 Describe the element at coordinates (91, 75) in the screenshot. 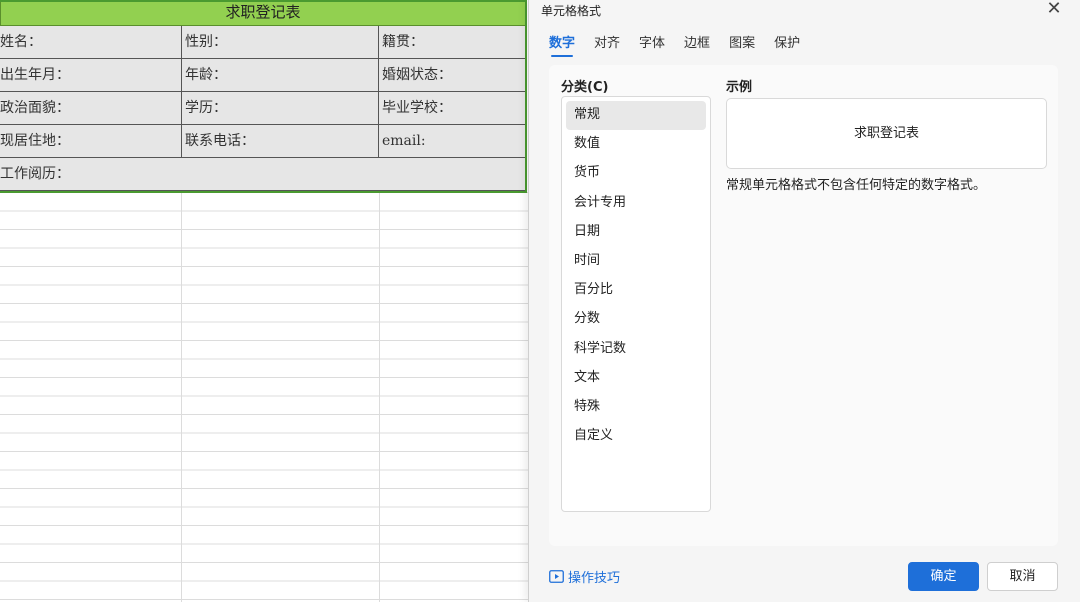

I see `cell-birth-date: 出生年月：` at that location.